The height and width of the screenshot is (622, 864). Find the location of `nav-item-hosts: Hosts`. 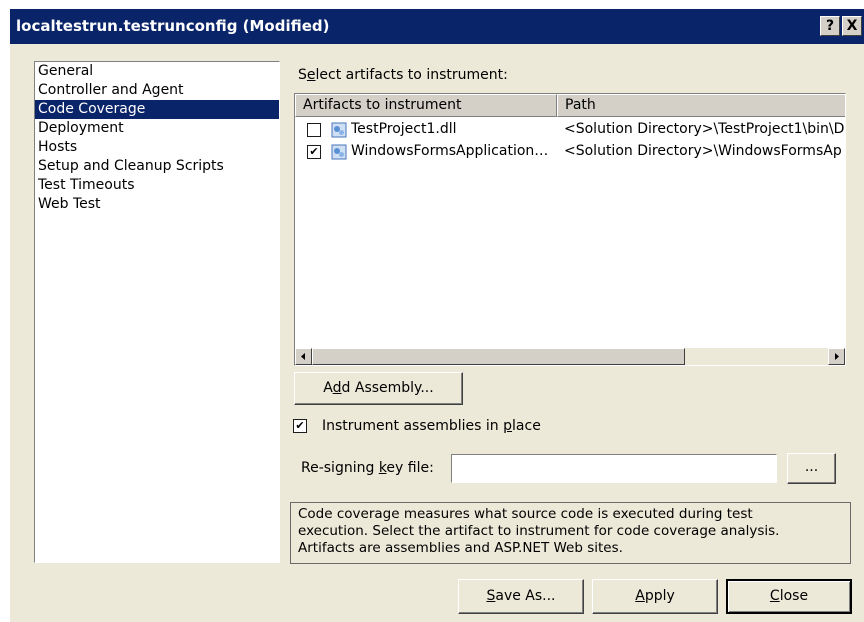

nav-item-hosts: Hosts is located at coordinates (157, 147).